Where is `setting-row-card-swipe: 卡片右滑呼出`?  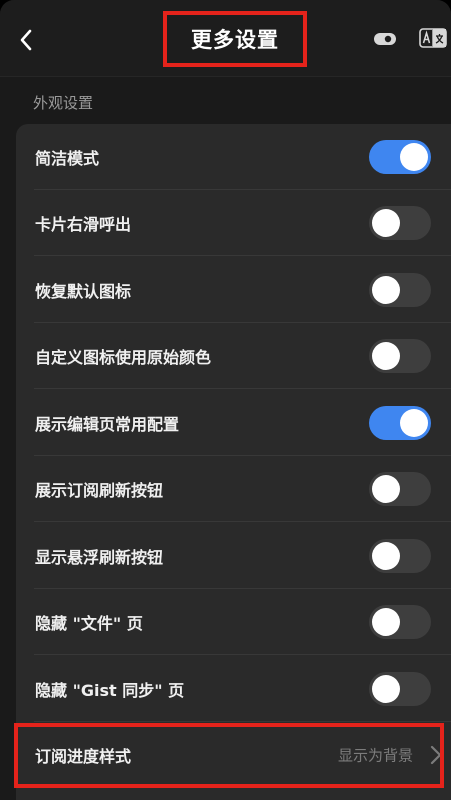
setting-row-card-swipe: 卡片右滑呼出 is located at coordinates (233, 223).